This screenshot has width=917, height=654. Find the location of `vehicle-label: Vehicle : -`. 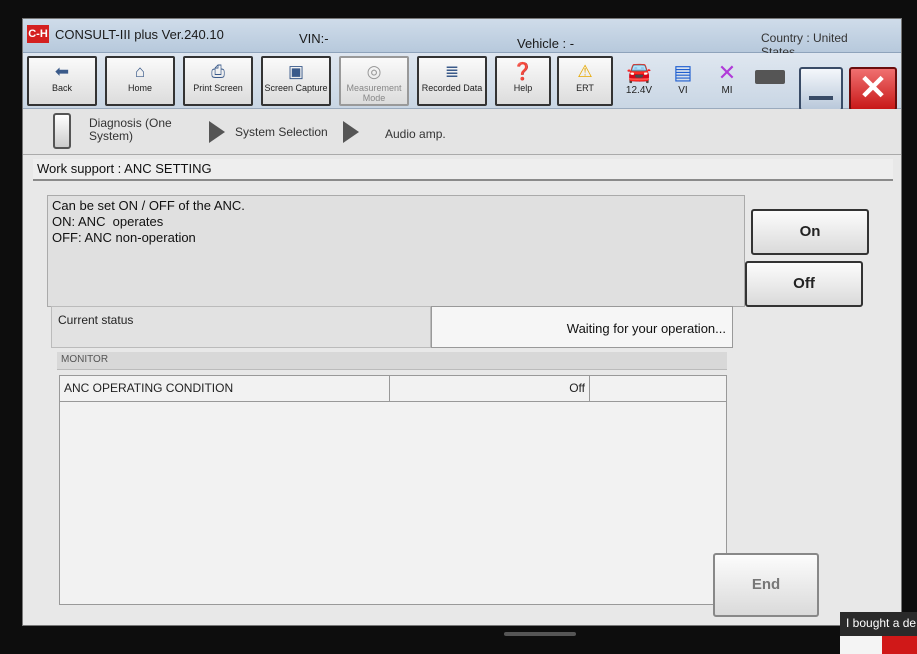

vehicle-label: Vehicle : - is located at coordinates (546, 43).